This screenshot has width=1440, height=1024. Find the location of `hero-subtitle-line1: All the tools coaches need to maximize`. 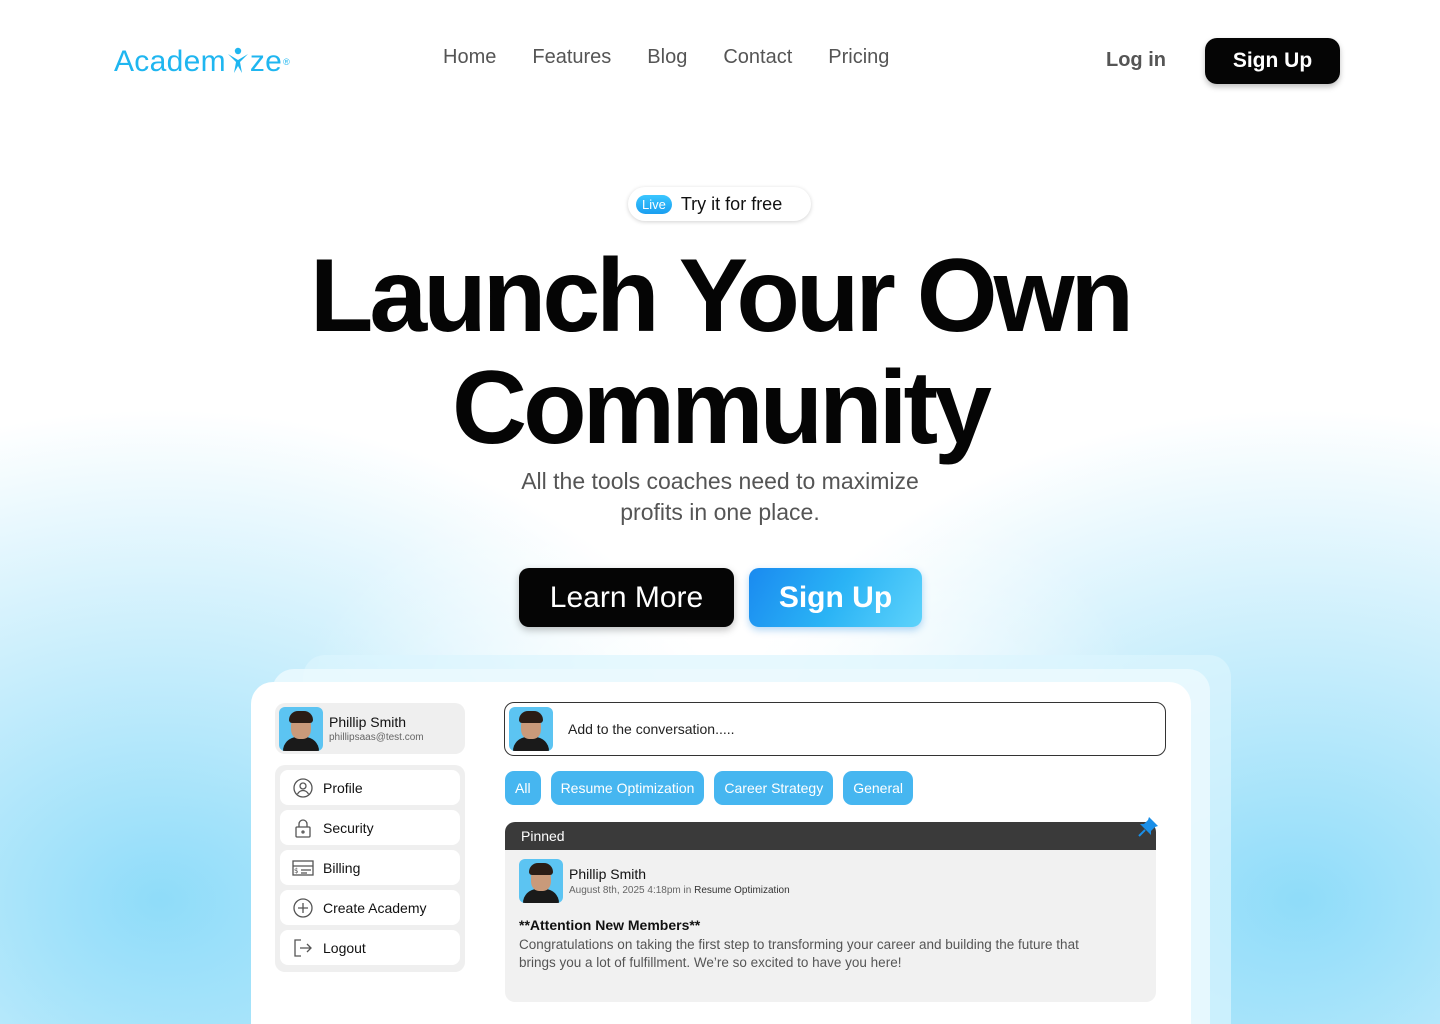

hero-subtitle-line1: All the tools coaches need to maximize is located at coordinates (720, 481).